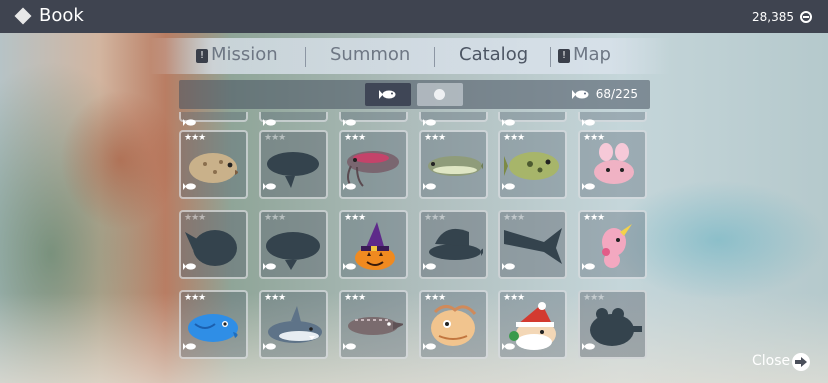 The height and width of the screenshot is (383, 828). I want to click on tab-summon-label: Summon, so click(370, 54).